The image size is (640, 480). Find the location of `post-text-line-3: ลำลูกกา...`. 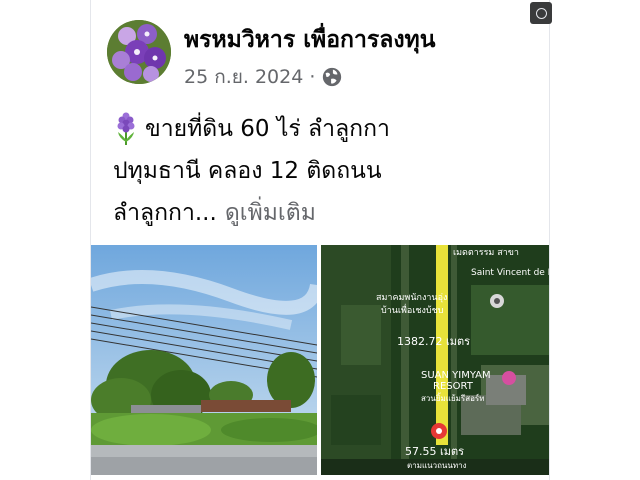

post-text-line-3: ลำลูกกา... is located at coordinates (165, 213).